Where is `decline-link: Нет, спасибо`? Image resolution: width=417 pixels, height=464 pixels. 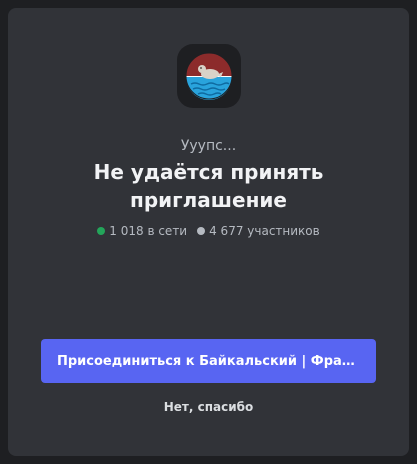
decline-link: Нет, спасибо is located at coordinates (208, 407).